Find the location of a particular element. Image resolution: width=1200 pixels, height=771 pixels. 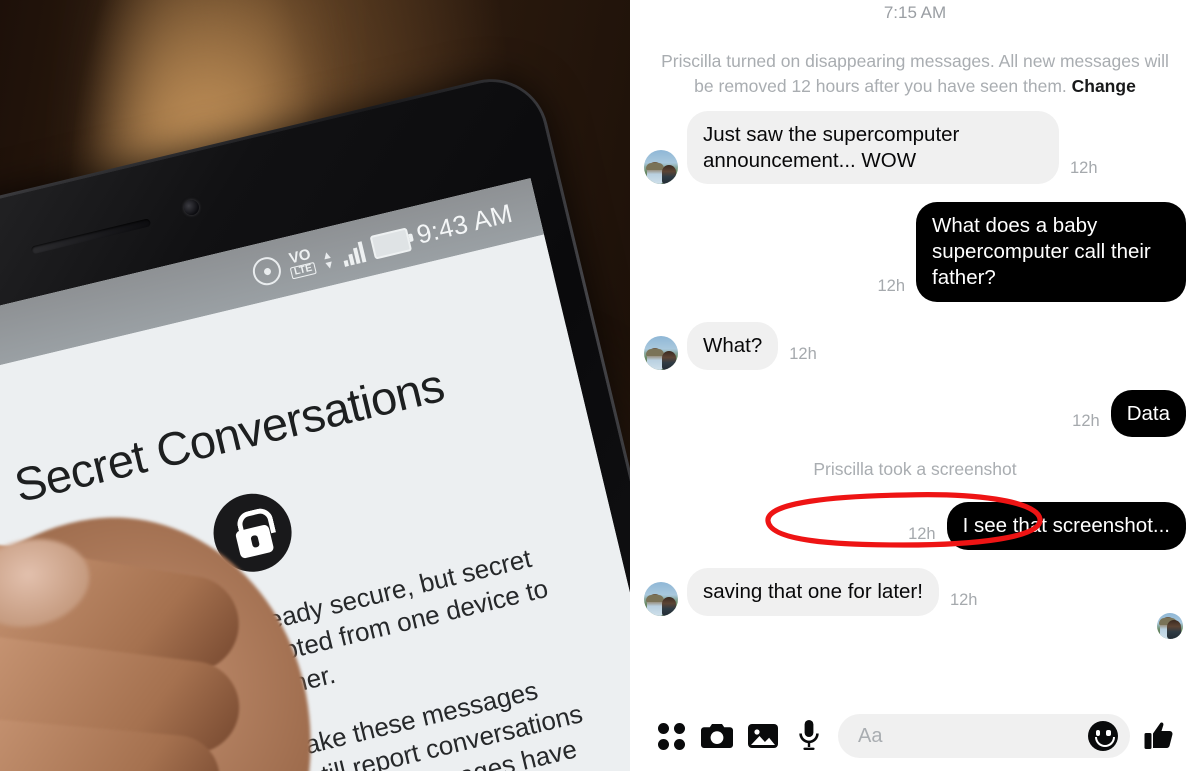

message-toolbar: Aa is located at coordinates (915, 736).